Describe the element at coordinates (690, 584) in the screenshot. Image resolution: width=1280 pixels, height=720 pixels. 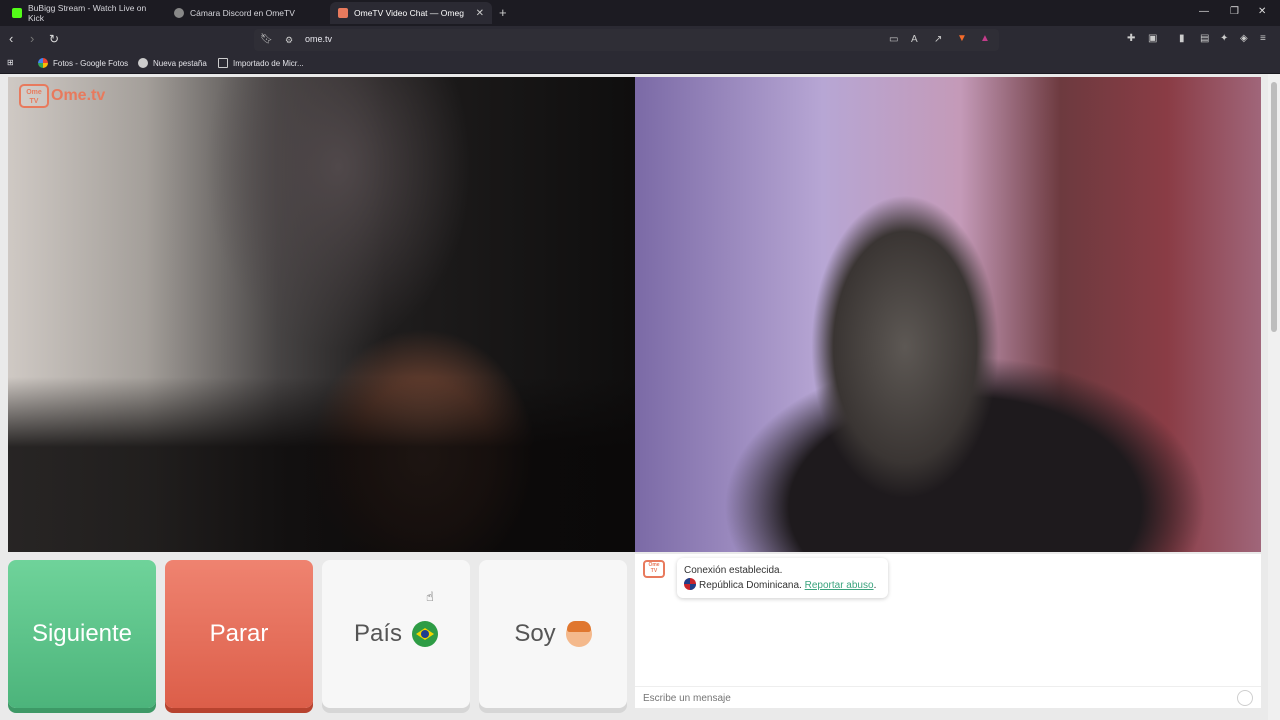
I see `dominican-flag-icon` at that location.